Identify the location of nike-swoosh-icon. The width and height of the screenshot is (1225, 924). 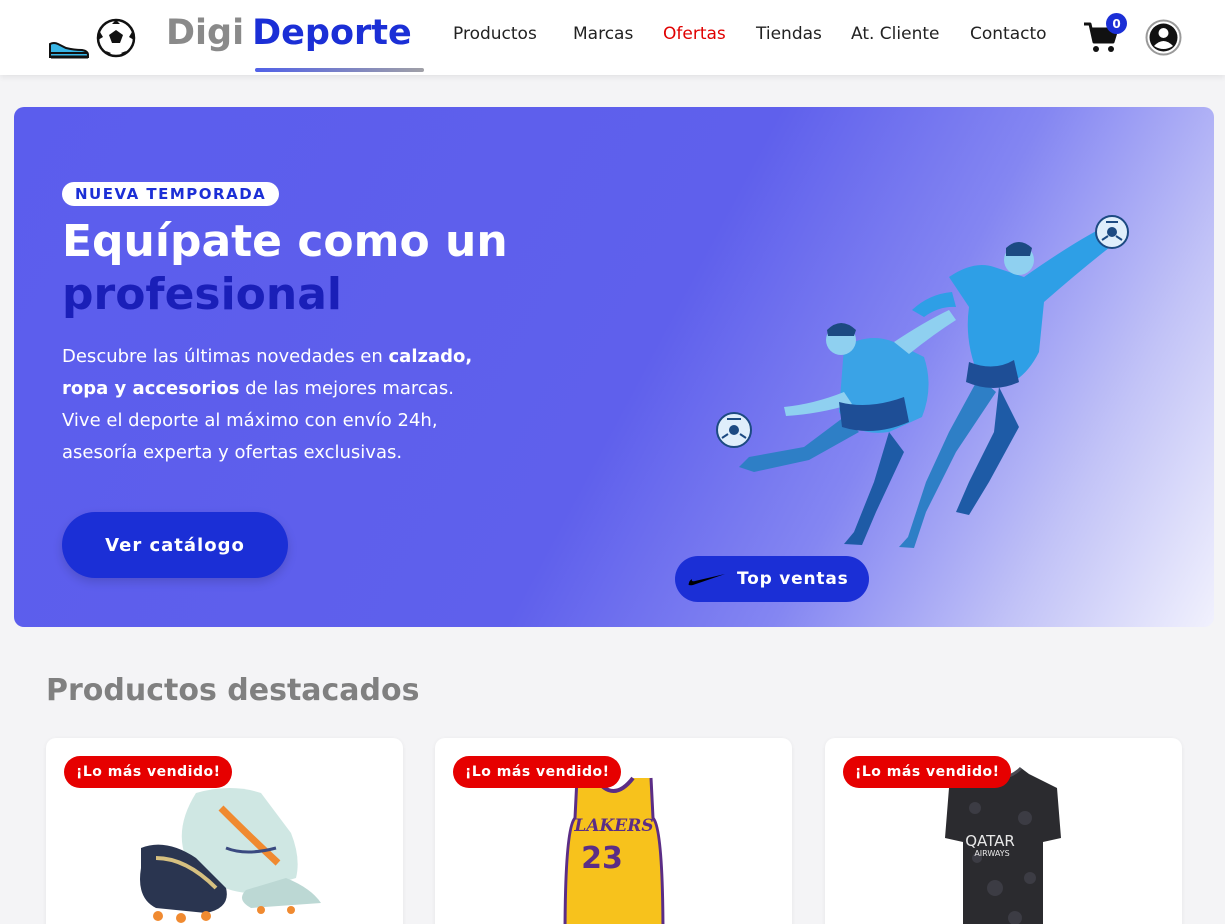
(706, 580).